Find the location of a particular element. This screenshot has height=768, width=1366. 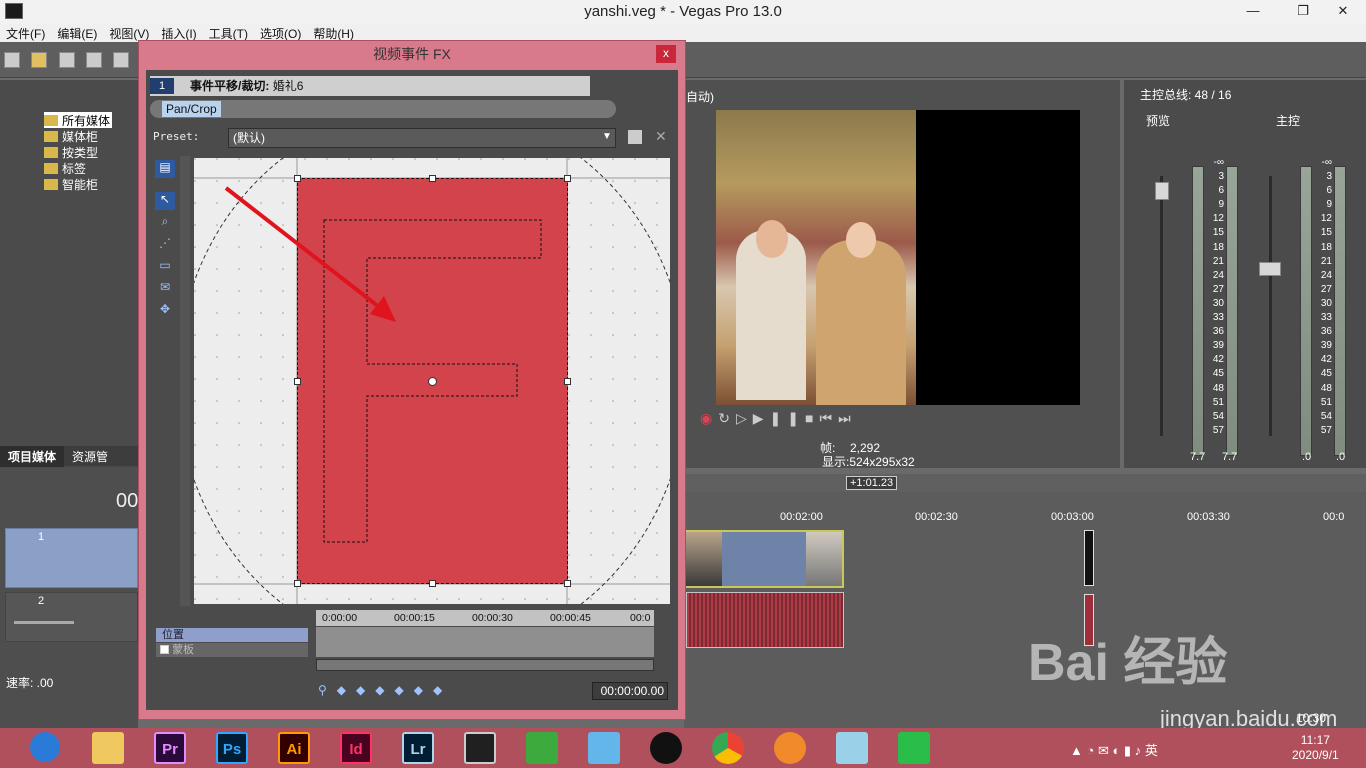

save-preset-icon is located at coordinates (635, 137).